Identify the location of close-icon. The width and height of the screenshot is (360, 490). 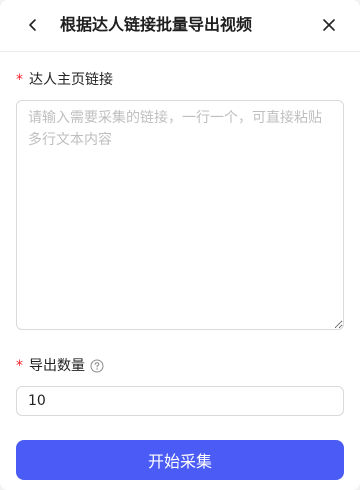
(329, 25).